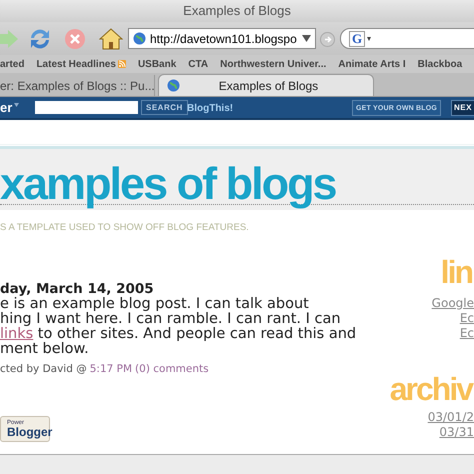  Describe the element at coordinates (456, 432) in the screenshot. I see `archive-link: 03/31` at that location.